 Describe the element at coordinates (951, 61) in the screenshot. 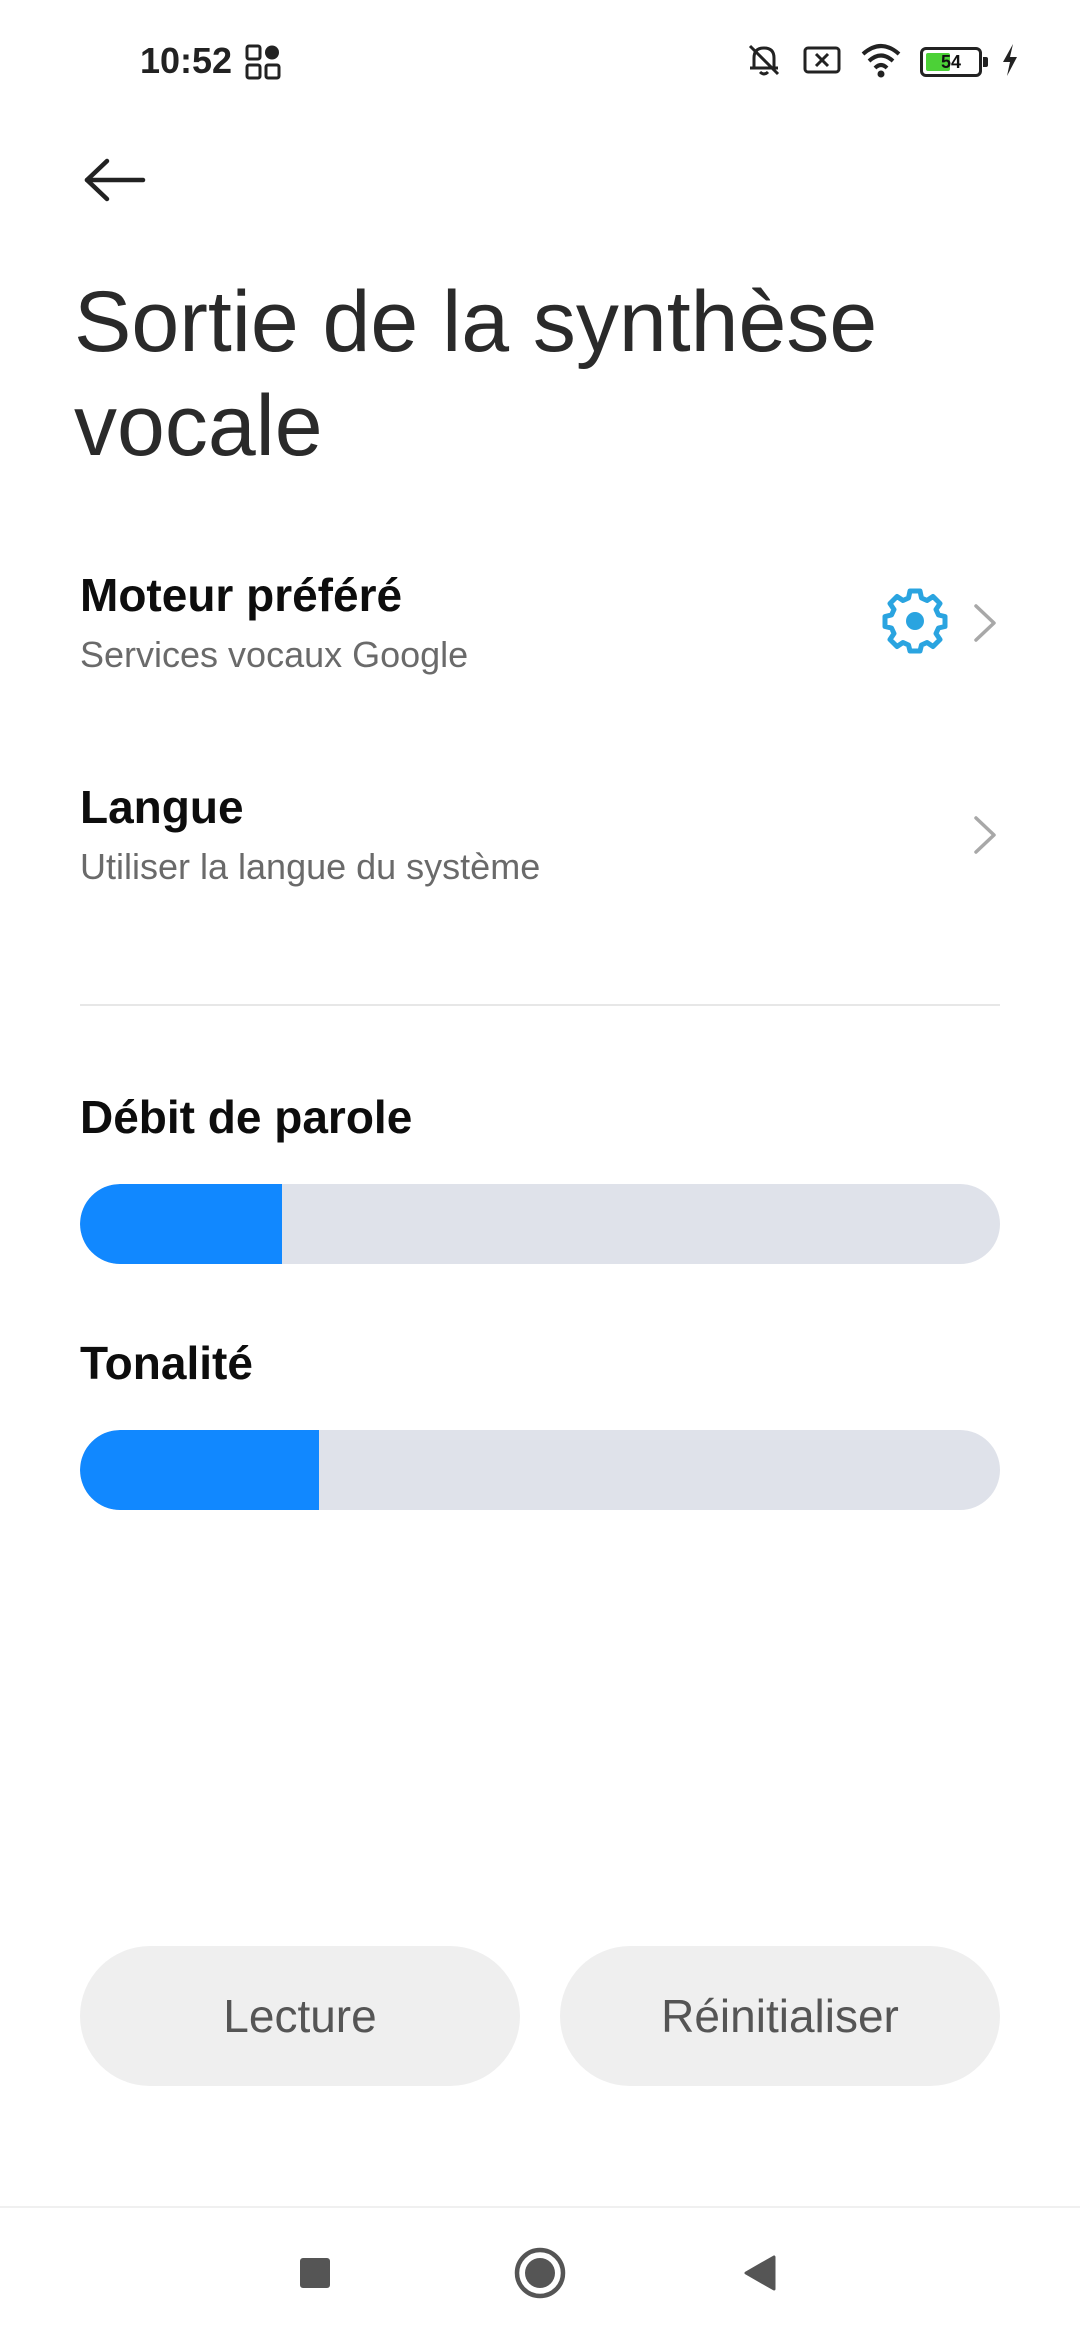

I see `battery-level: 54` at that location.